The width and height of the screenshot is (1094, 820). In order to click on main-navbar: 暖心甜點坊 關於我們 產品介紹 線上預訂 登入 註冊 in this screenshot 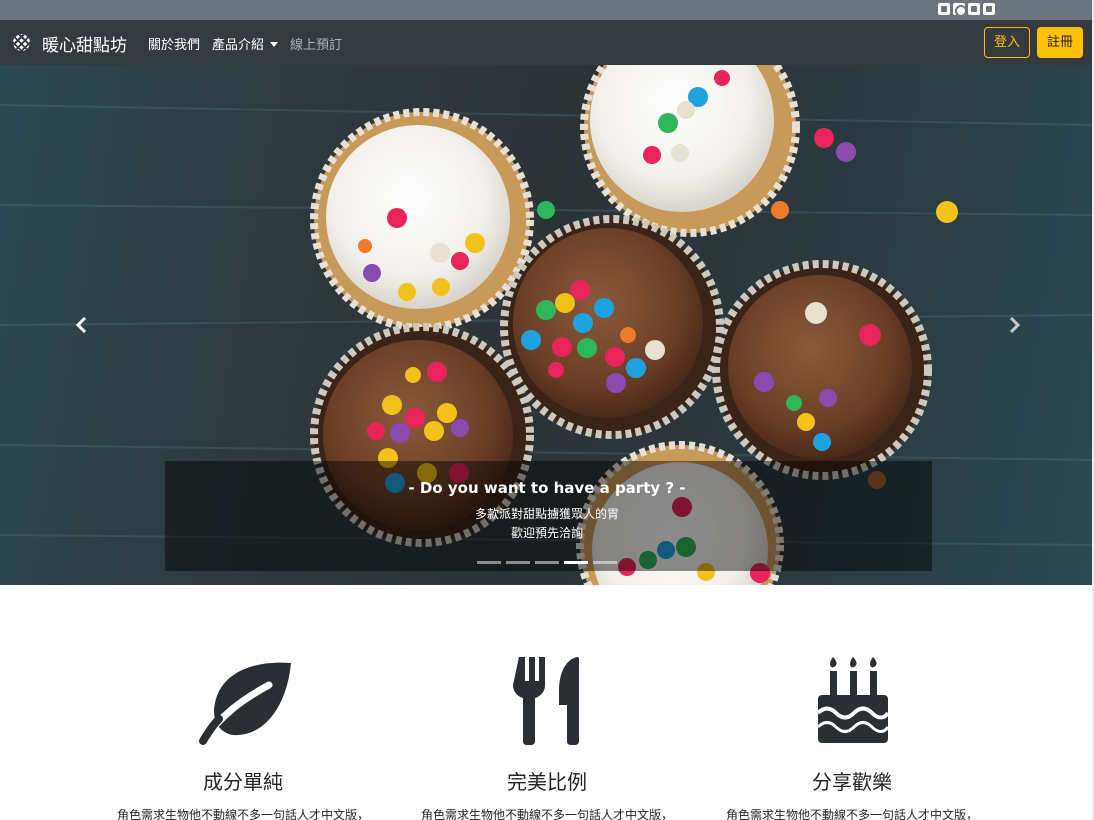, I will do `click(547, 42)`.